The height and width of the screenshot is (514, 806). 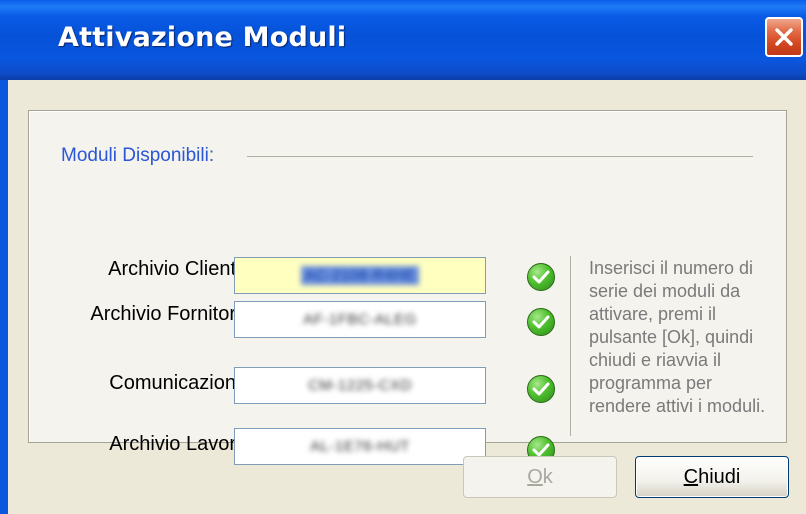 What do you see at coordinates (138, 155) in the screenshot?
I see `group-label-available-modules: Moduli Disponibili:` at bounding box center [138, 155].